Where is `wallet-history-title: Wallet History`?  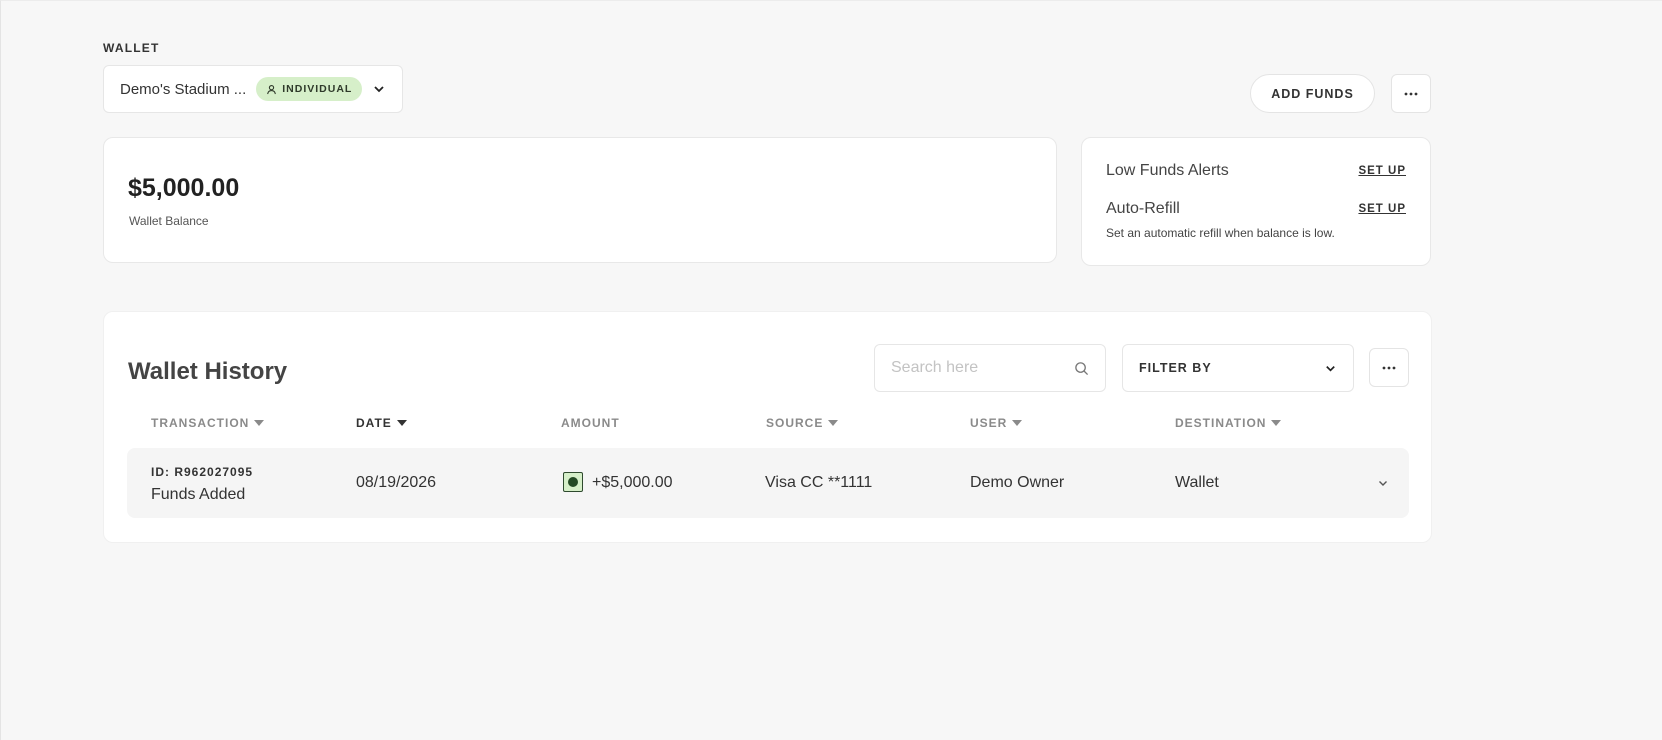 wallet-history-title: Wallet History is located at coordinates (208, 371).